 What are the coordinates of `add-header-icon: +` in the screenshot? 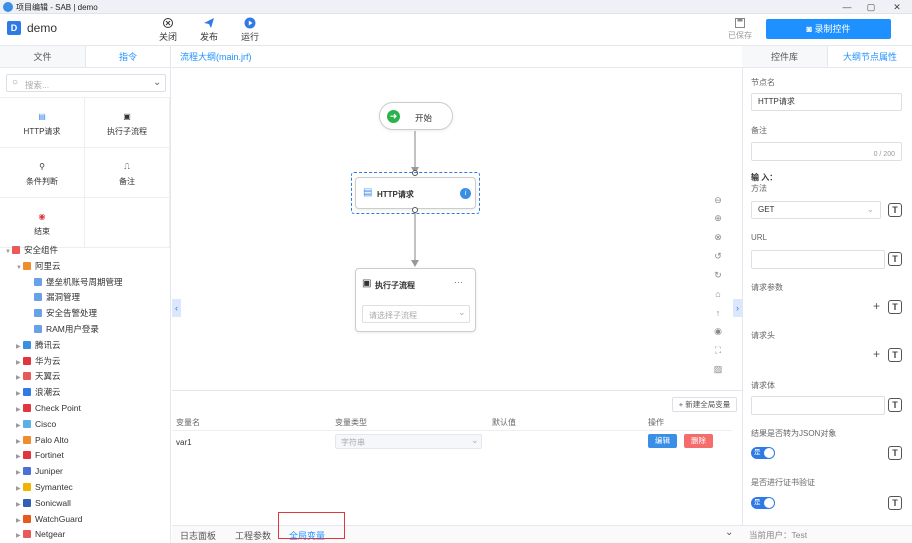 It's located at (876, 354).